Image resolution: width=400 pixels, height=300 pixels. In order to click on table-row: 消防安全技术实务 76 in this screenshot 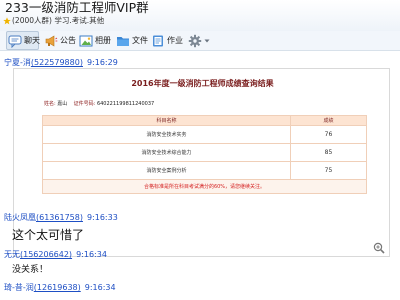, I will do `click(204, 134)`.